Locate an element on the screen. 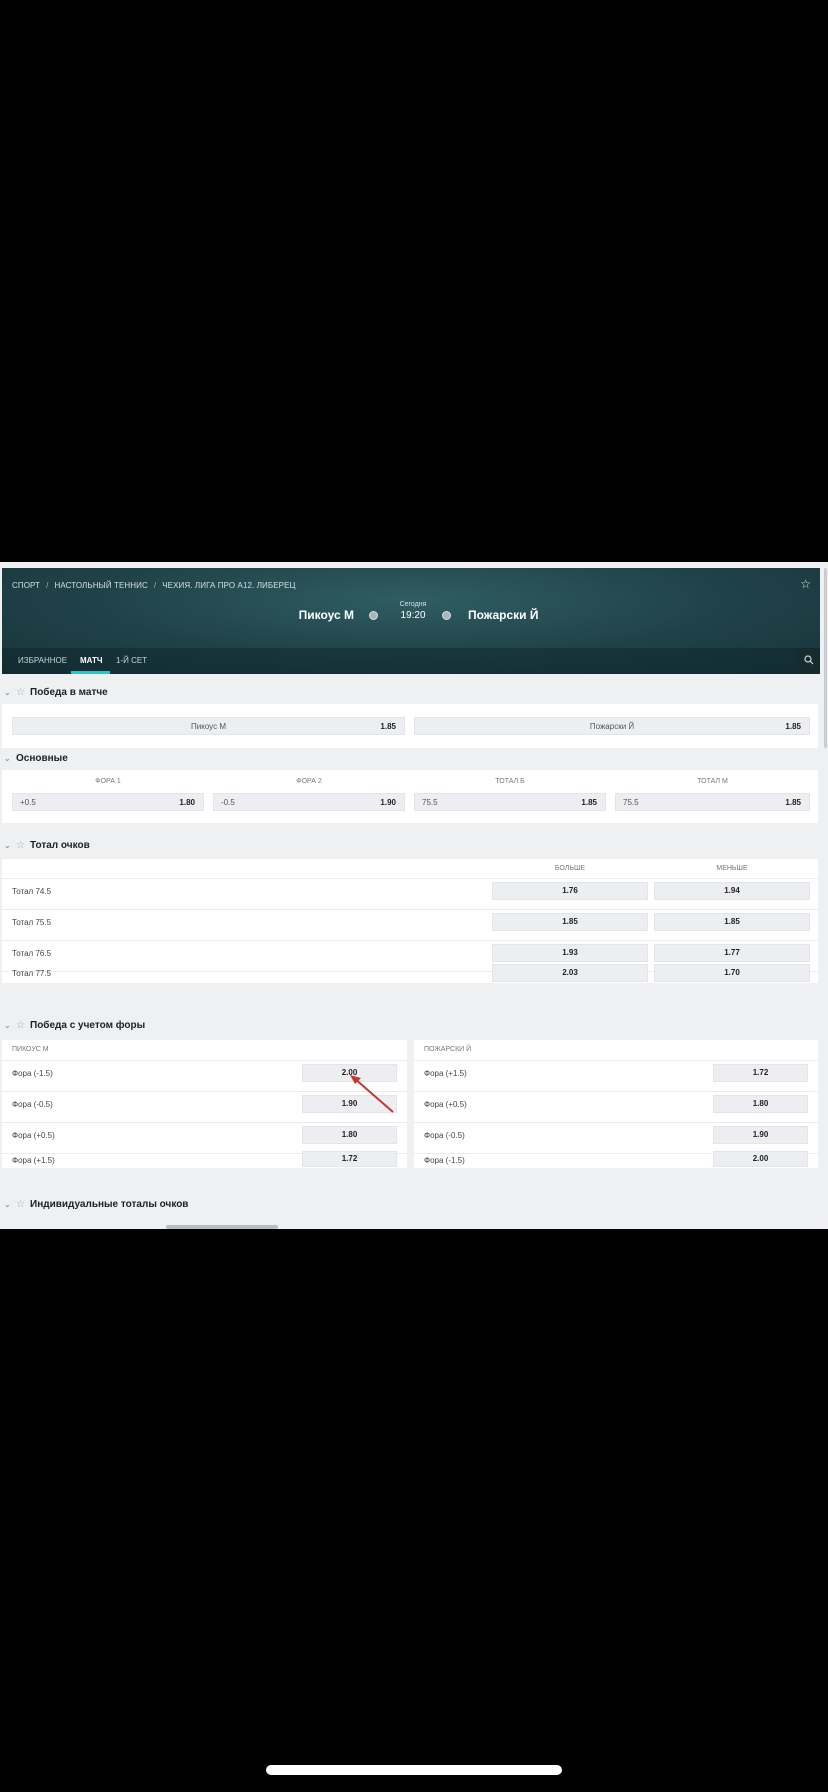 The image size is (828, 1792). total-row-label: Тотал 74.5 is located at coordinates (32, 891).